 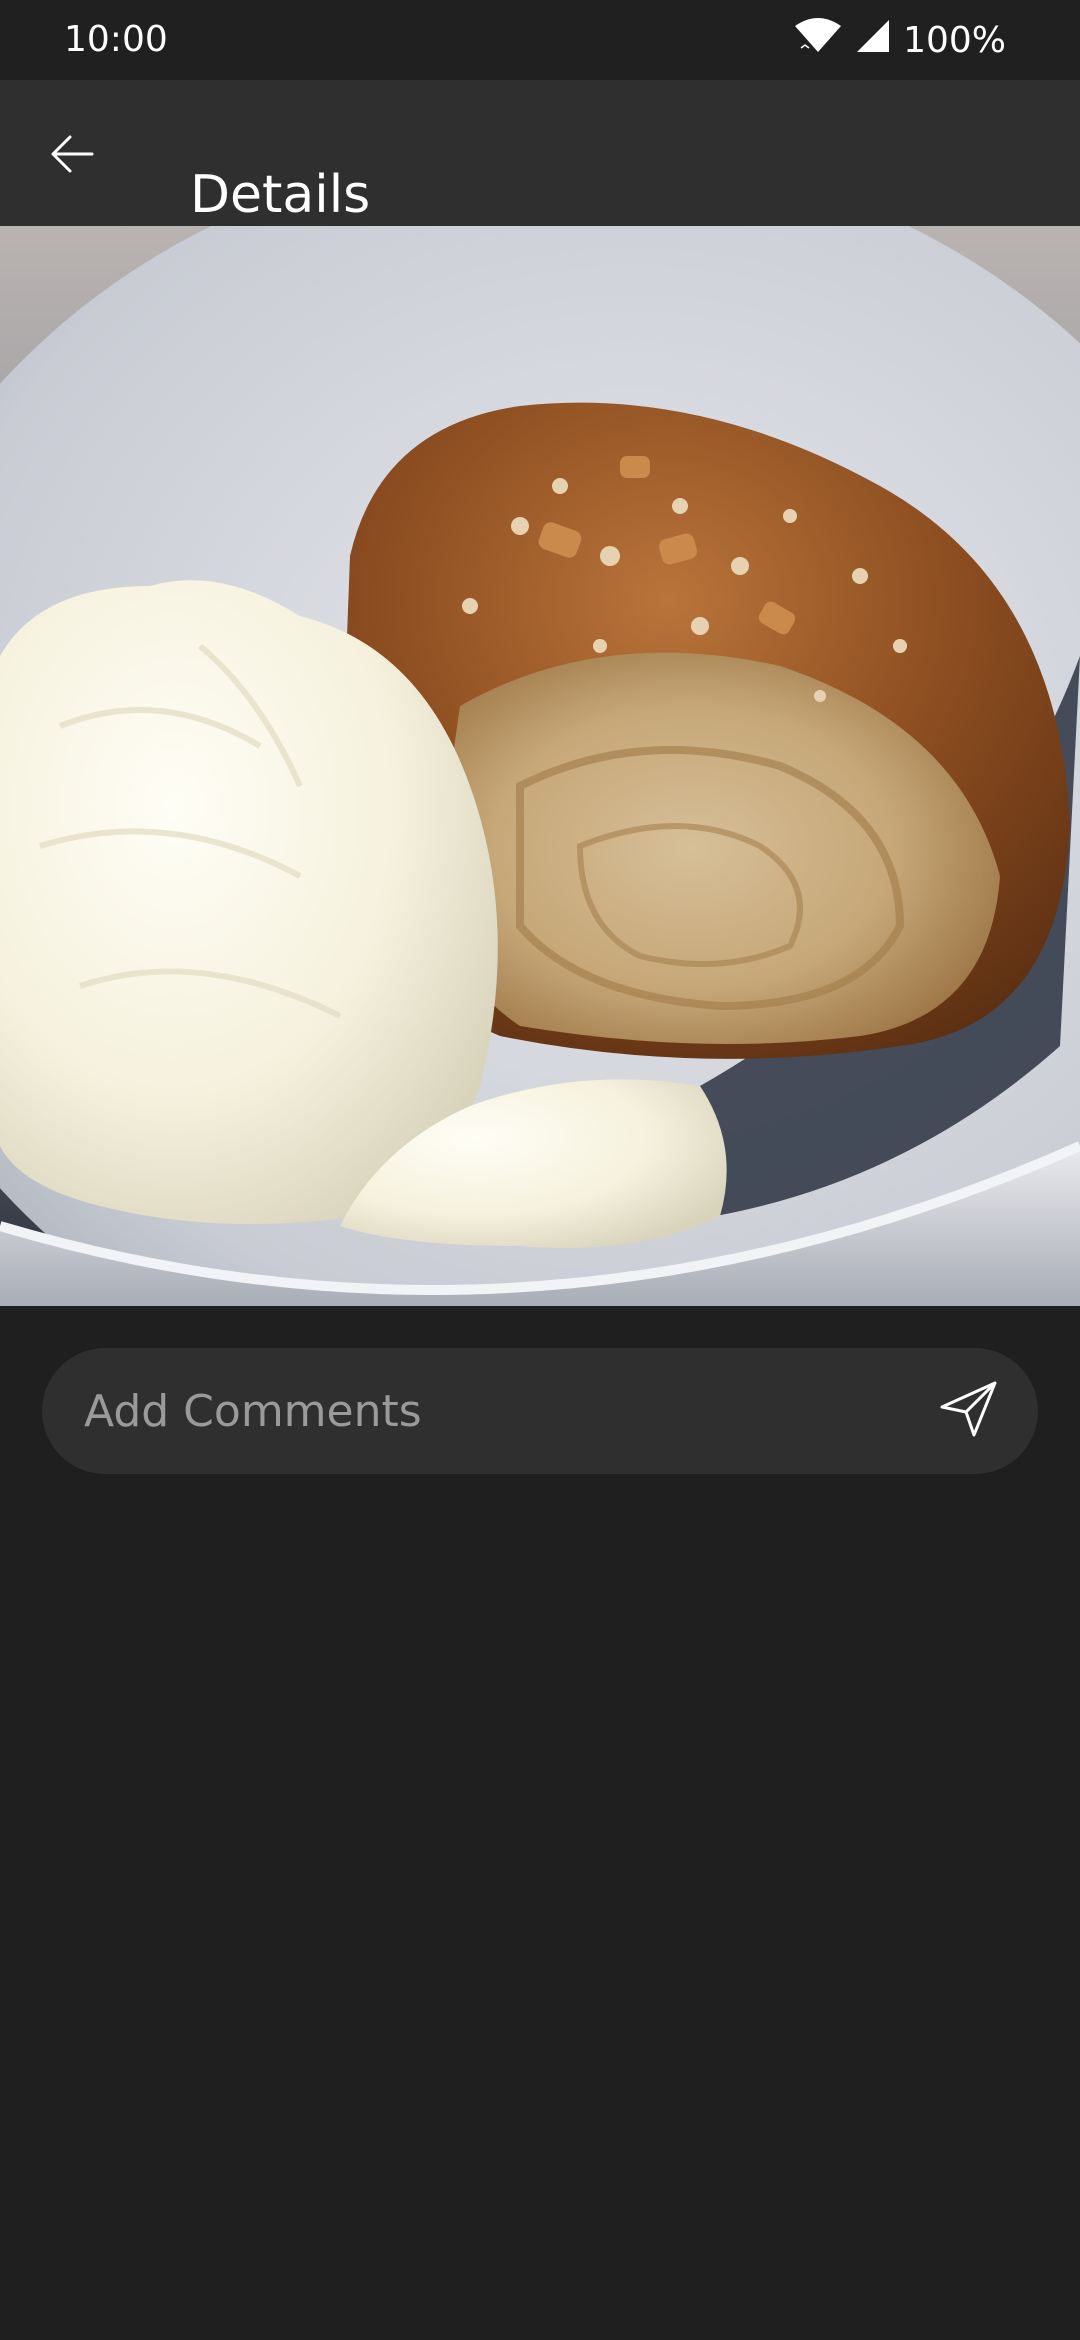 I want to click on status-indicators: 100%, so click(x=899, y=40).